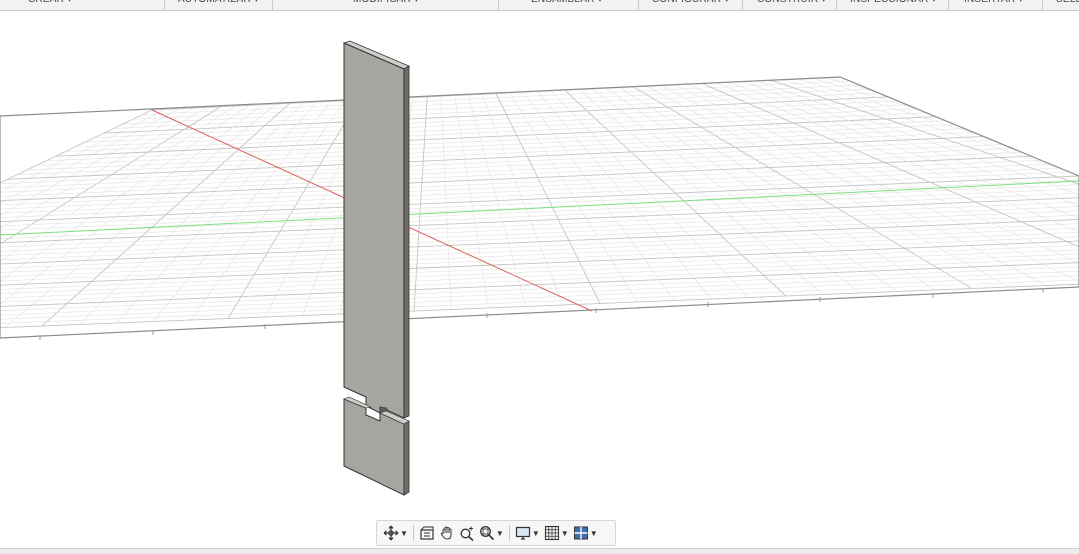  I want to click on menu-ensamblar: ENSAMBLAR ▾, so click(567, 4).